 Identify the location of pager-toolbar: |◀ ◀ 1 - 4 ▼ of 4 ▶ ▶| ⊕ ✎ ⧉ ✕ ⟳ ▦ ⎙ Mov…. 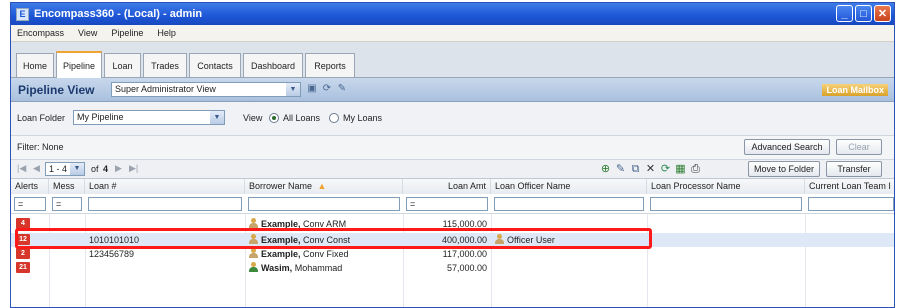
(452, 169).